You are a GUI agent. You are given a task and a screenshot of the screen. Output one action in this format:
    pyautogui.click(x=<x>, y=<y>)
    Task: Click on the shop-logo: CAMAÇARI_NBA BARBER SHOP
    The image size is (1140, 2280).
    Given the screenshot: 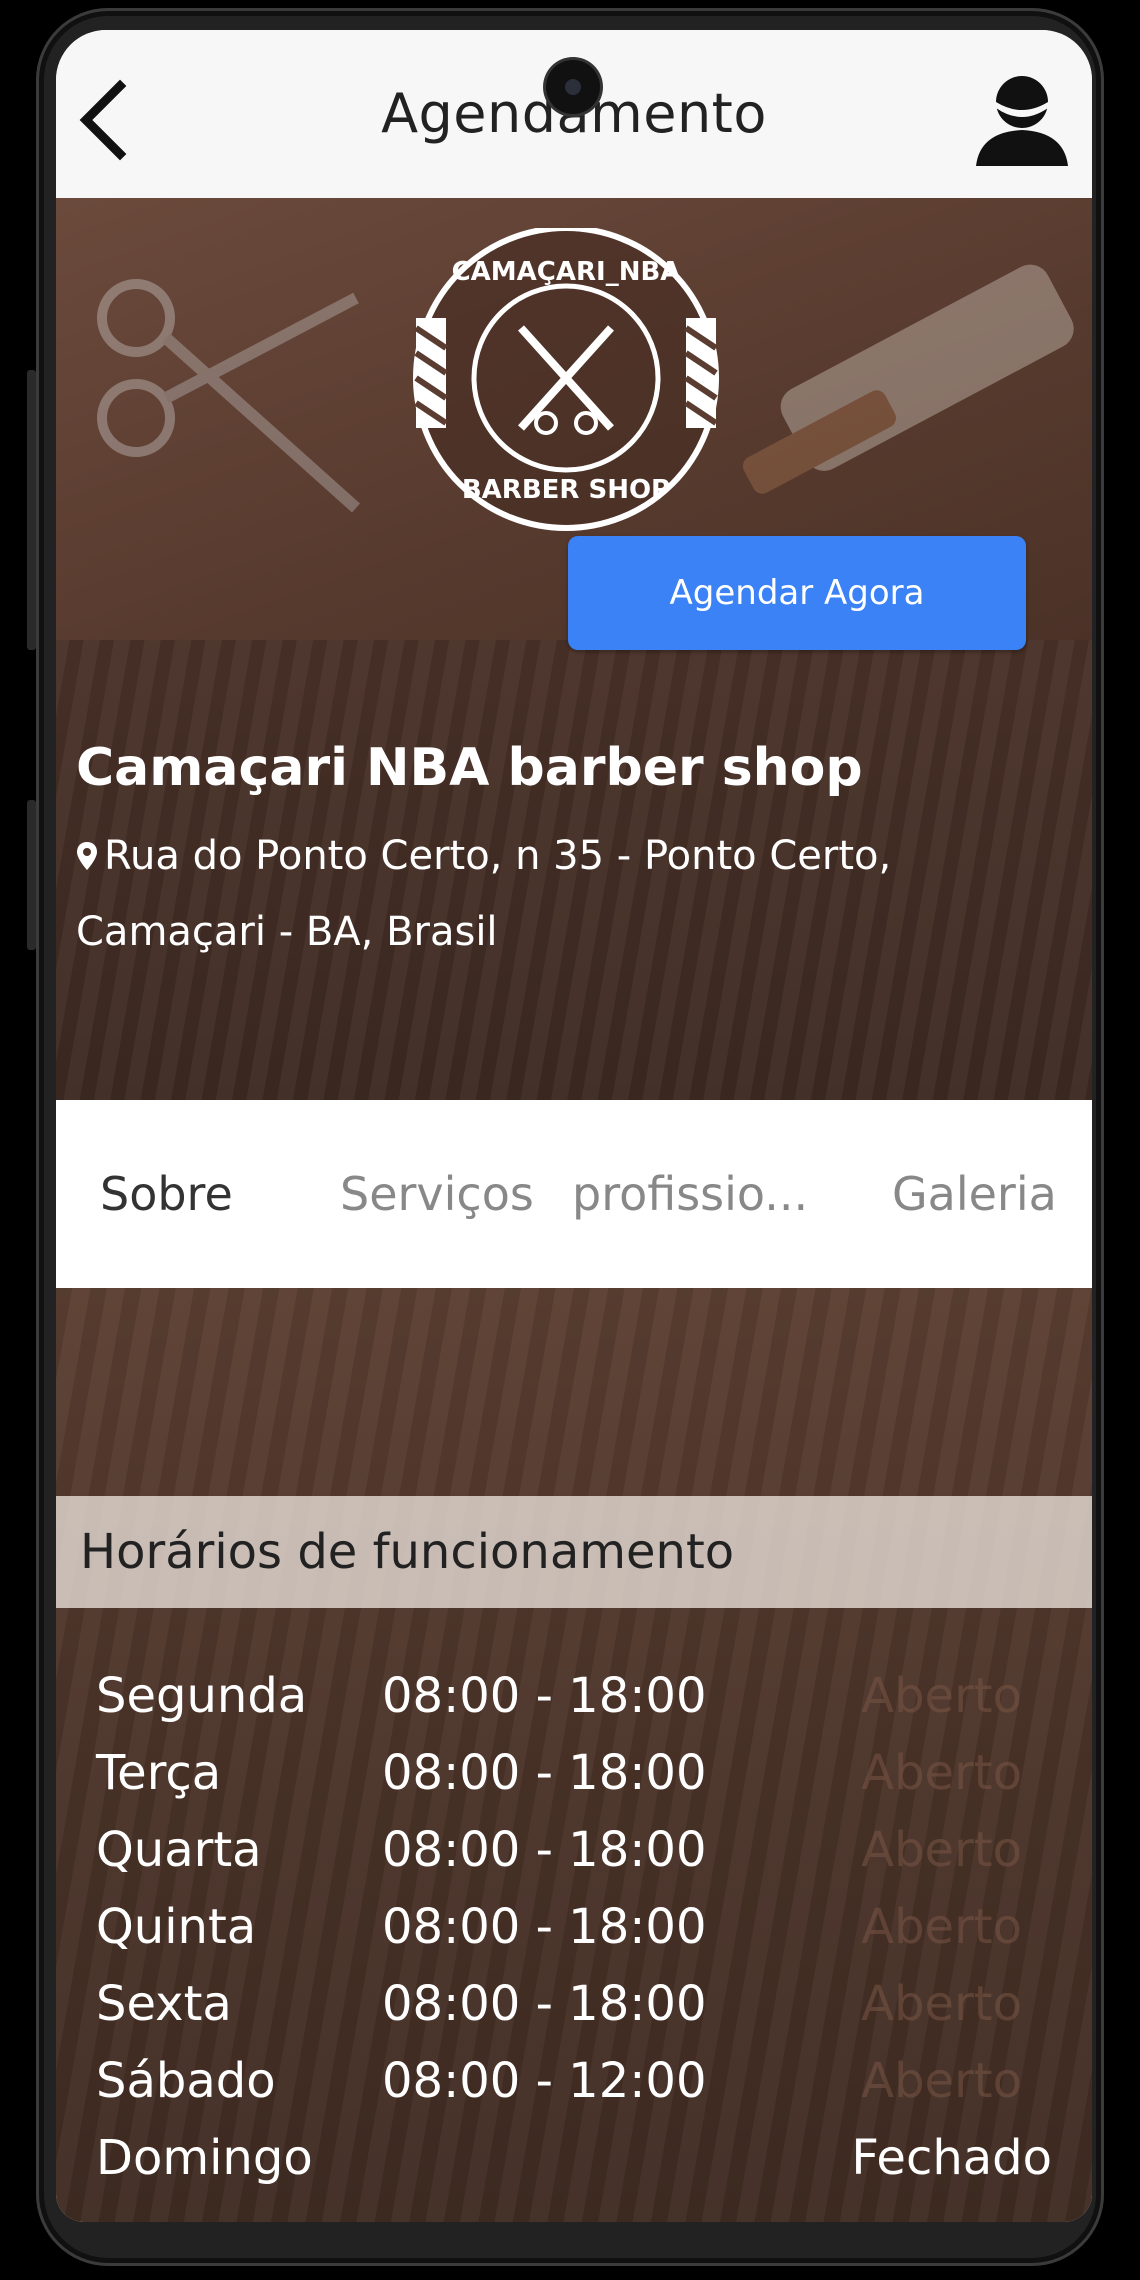 What is the action you would take?
    pyautogui.click(x=566, y=379)
    